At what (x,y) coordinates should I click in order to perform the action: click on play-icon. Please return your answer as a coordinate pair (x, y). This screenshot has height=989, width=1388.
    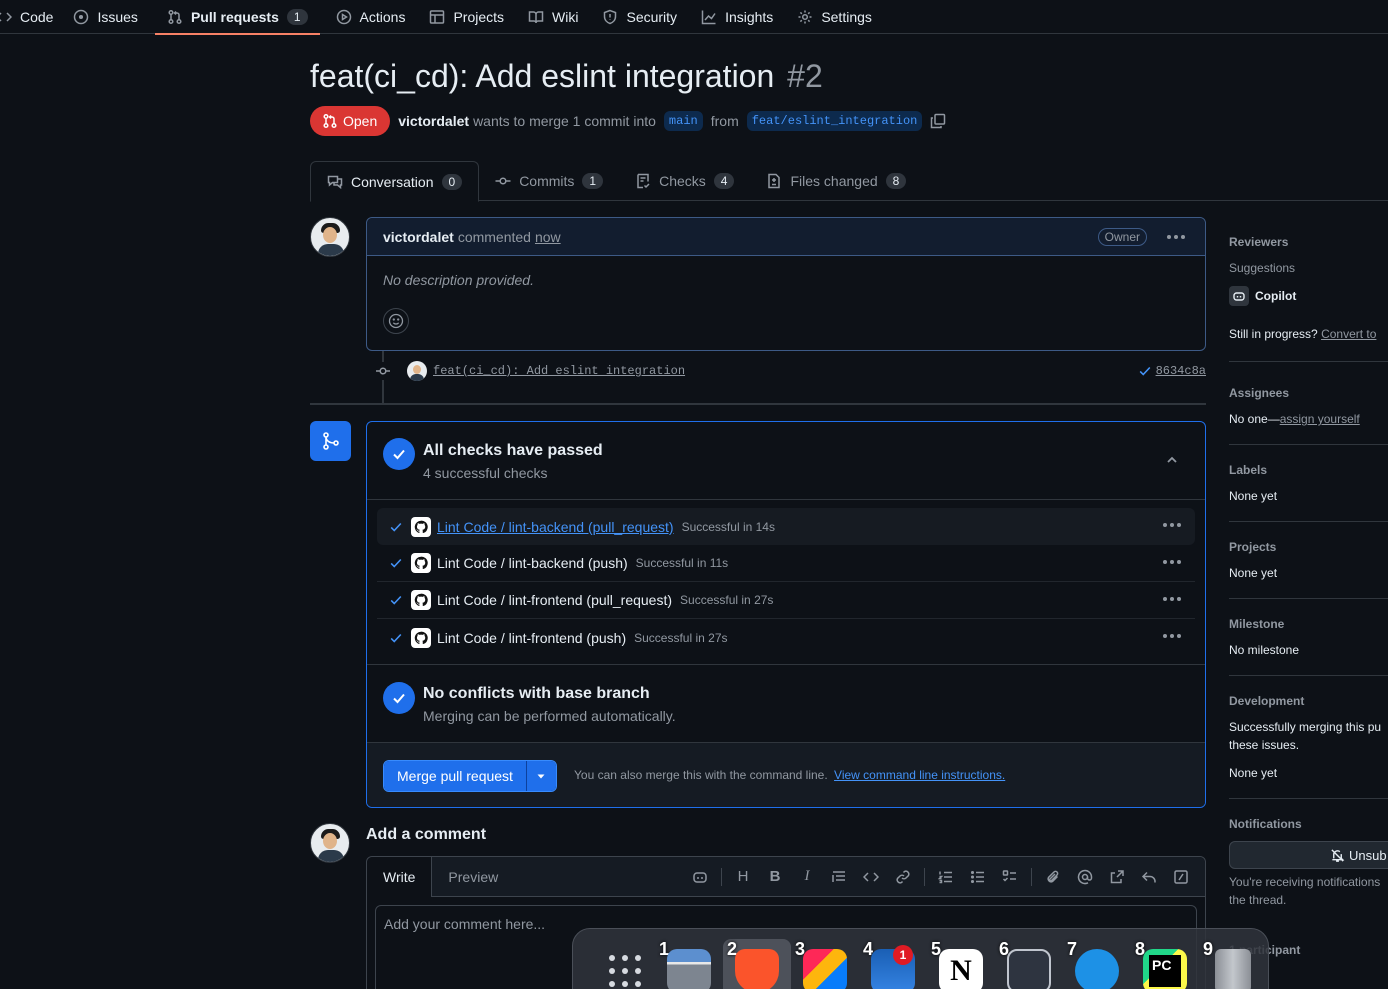
    Looking at the image, I should click on (344, 17).